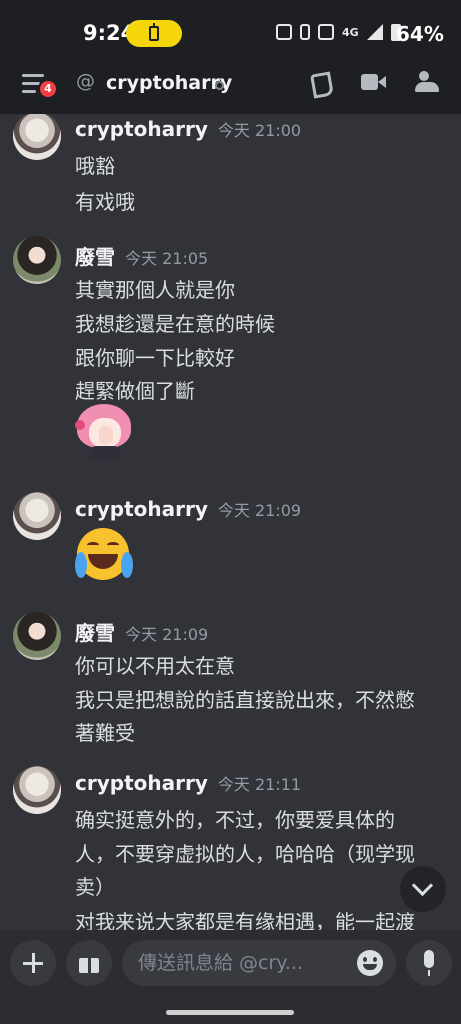  I want to click on message-text: 你可以不用太在意, so click(155, 666).